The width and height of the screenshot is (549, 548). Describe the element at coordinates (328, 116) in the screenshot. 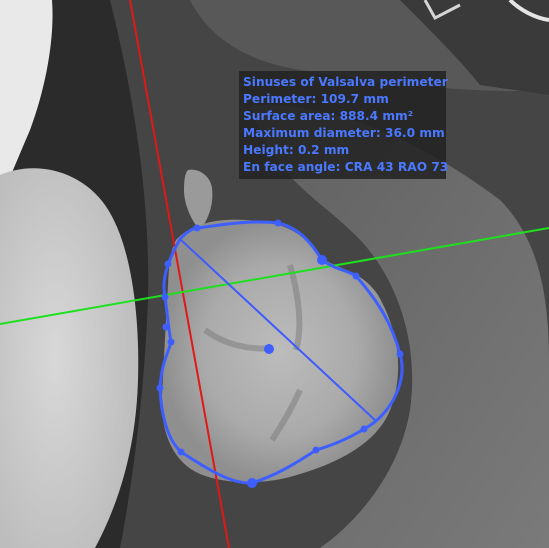

I see `surface-area-value: Surface area: 888.4 mm²` at that location.